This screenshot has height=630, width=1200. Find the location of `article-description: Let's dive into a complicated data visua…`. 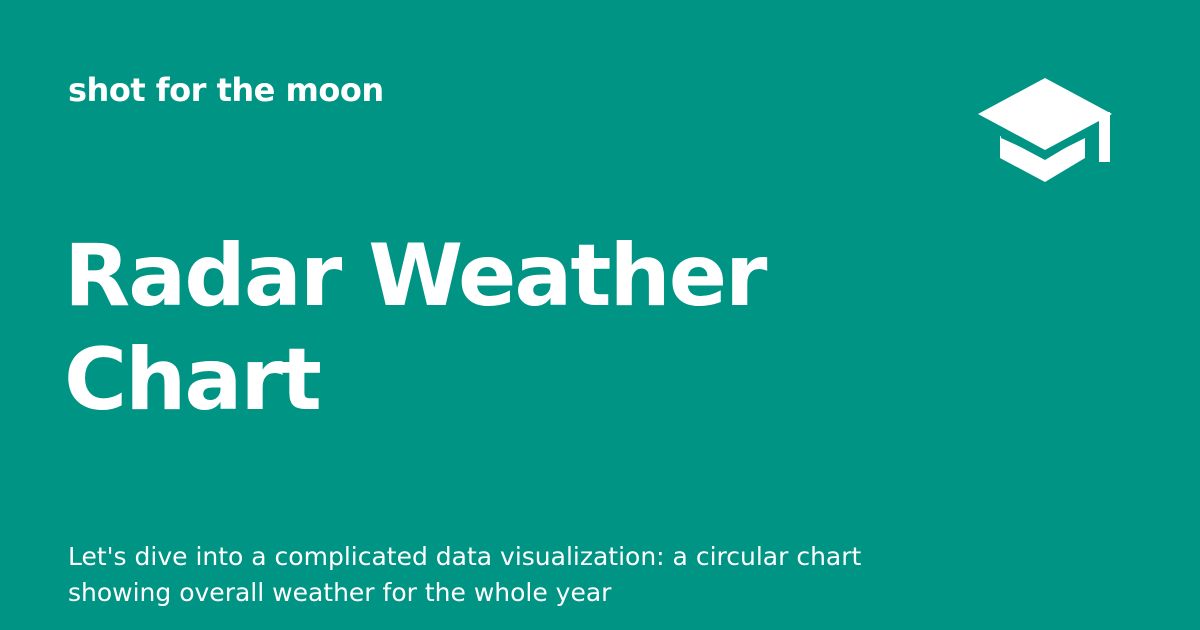

article-description: Let's dive into a complicated data visua… is located at coordinates (508, 575).